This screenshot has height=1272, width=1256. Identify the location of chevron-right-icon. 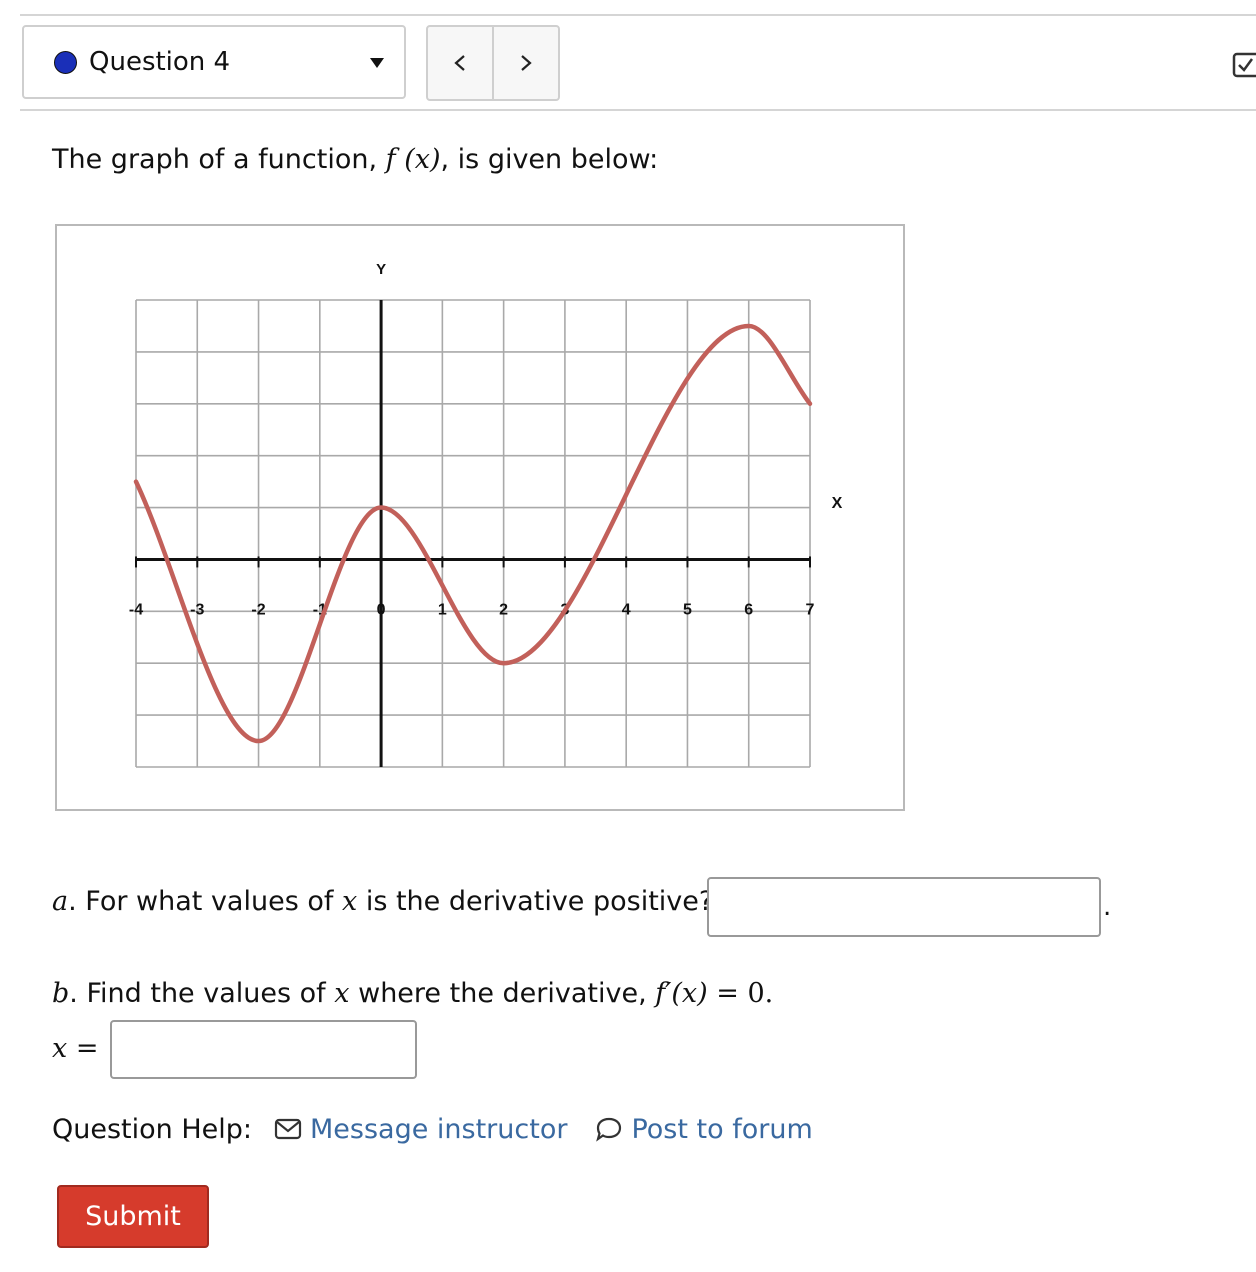
(526, 63).